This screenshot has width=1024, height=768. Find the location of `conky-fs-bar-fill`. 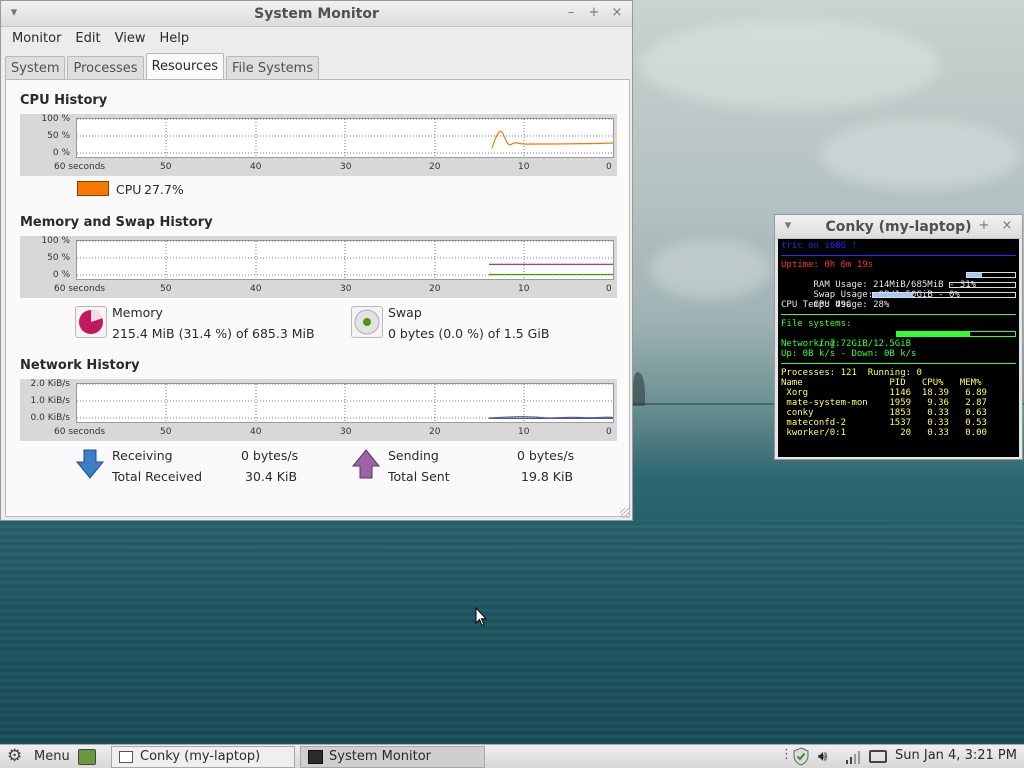

conky-fs-bar-fill is located at coordinates (934, 334).